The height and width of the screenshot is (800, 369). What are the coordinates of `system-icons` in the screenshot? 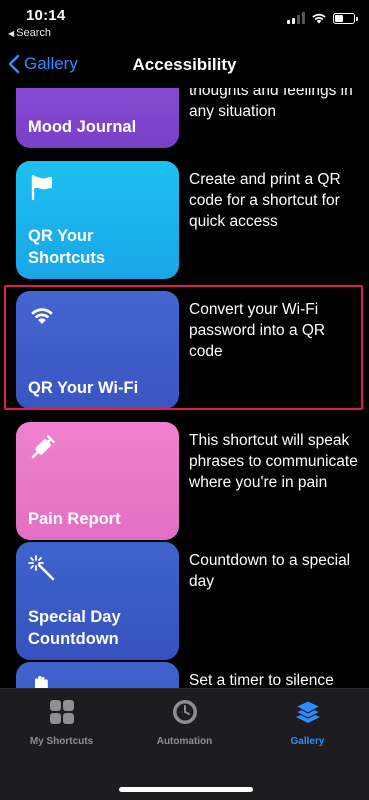 It's located at (322, 18).